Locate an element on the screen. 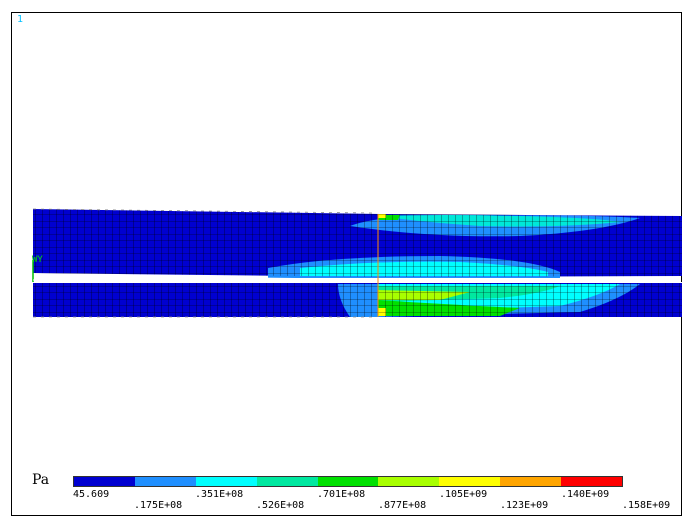  legend-label-top-2: .351E+08 is located at coordinates (219, 494).